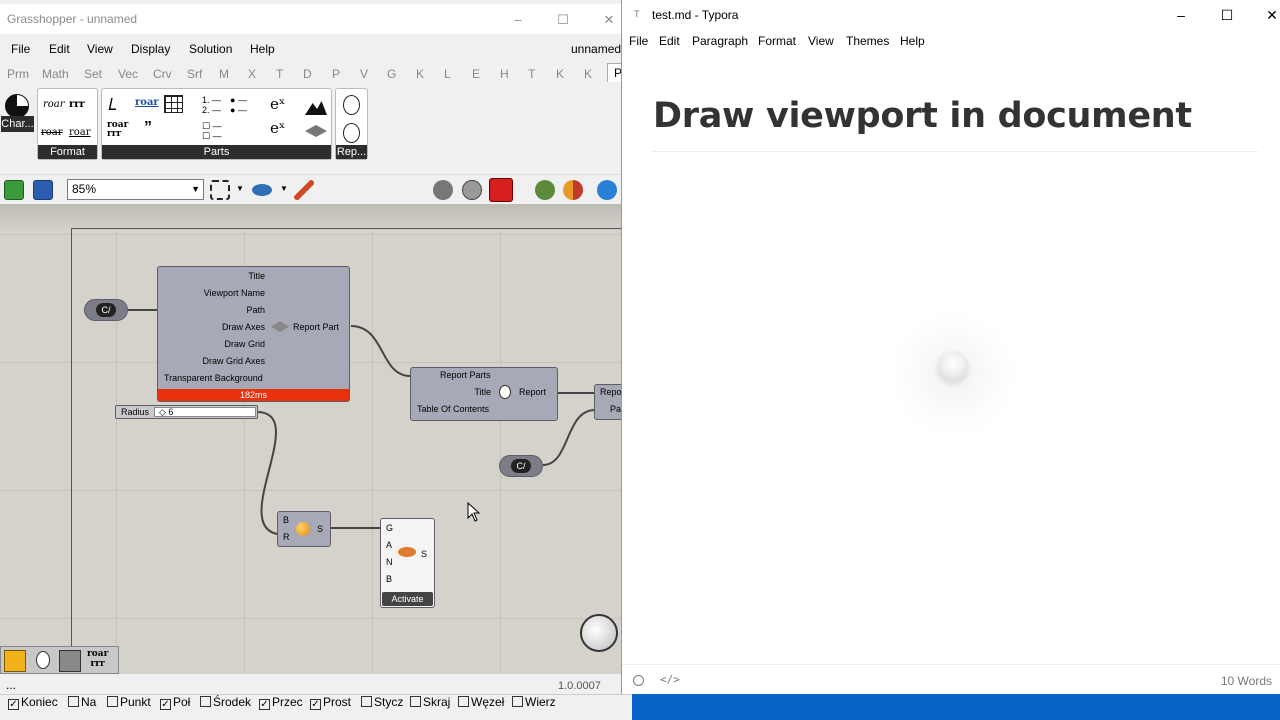 This screenshot has width=1280, height=720. What do you see at coordinates (255, 310) in the screenshot?
I see `input-path: Path` at bounding box center [255, 310].